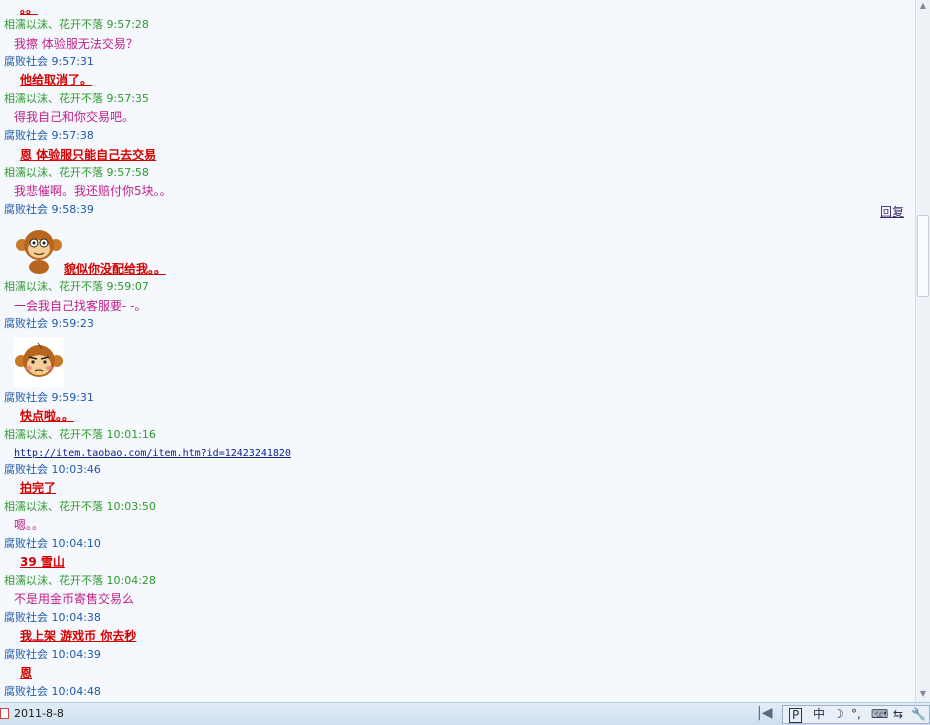  Describe the element at coordinates (29, 9) in the screenshot. I see `message-text: 。。` at that location.